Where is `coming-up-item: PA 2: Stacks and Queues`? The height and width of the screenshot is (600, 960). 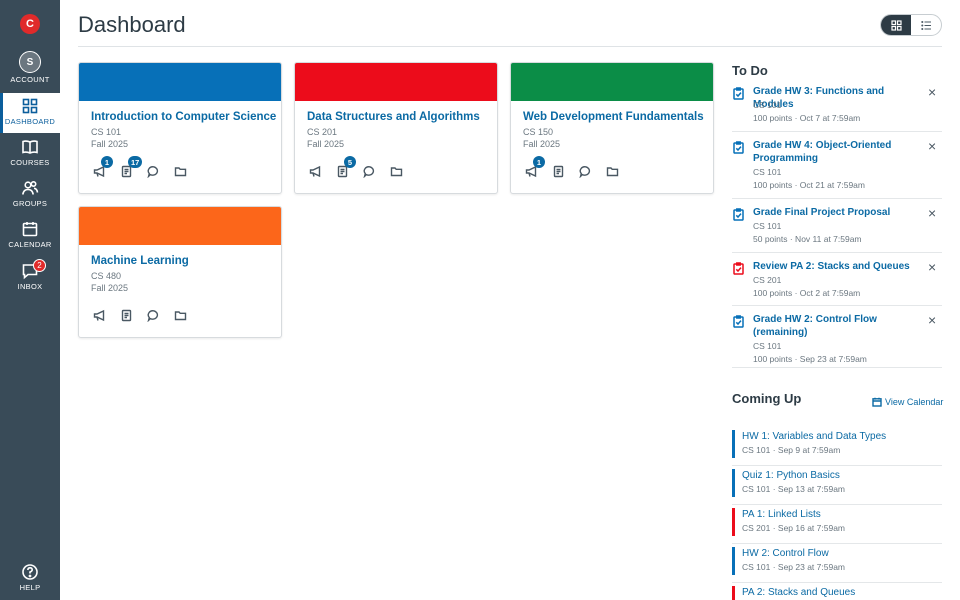
coming-up-item: PA 2: Stacks and Queues is located at coordinates (837, 593).